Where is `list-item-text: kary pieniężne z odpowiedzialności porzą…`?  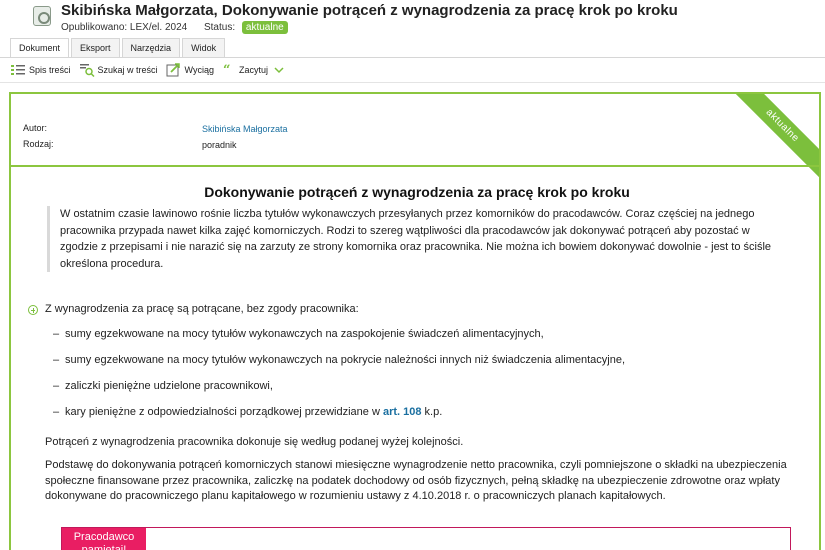
list-item-text: kary pieniężne z odpowiedzialności porzą… is located at coordinates (224, 412).